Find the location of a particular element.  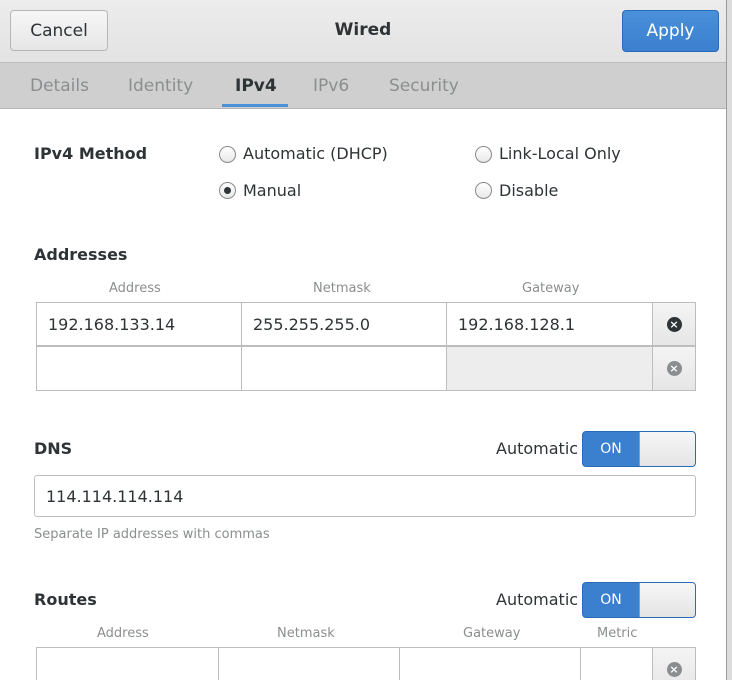

radio-manual-label: Manual is located at coordinates (272, 190).